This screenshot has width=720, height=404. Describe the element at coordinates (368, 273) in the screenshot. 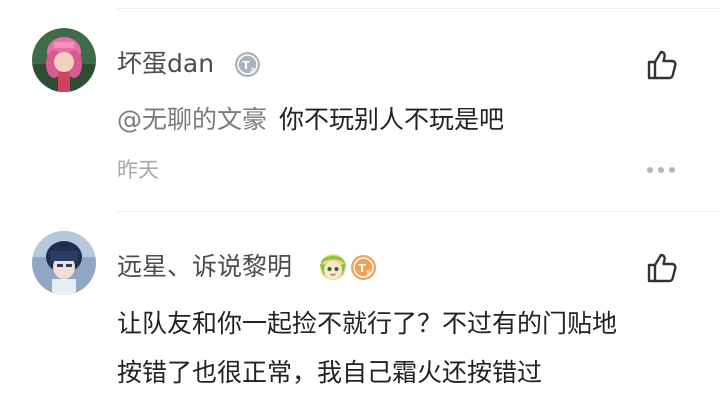

I see `svg-text: 5` at that location.